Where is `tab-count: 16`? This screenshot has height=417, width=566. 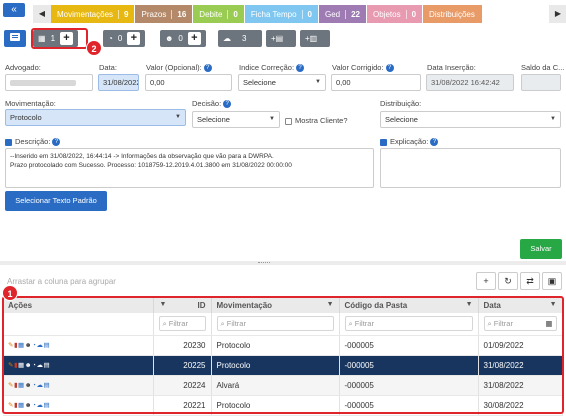 tab-count: 16 is located at coordinates (178, 14).